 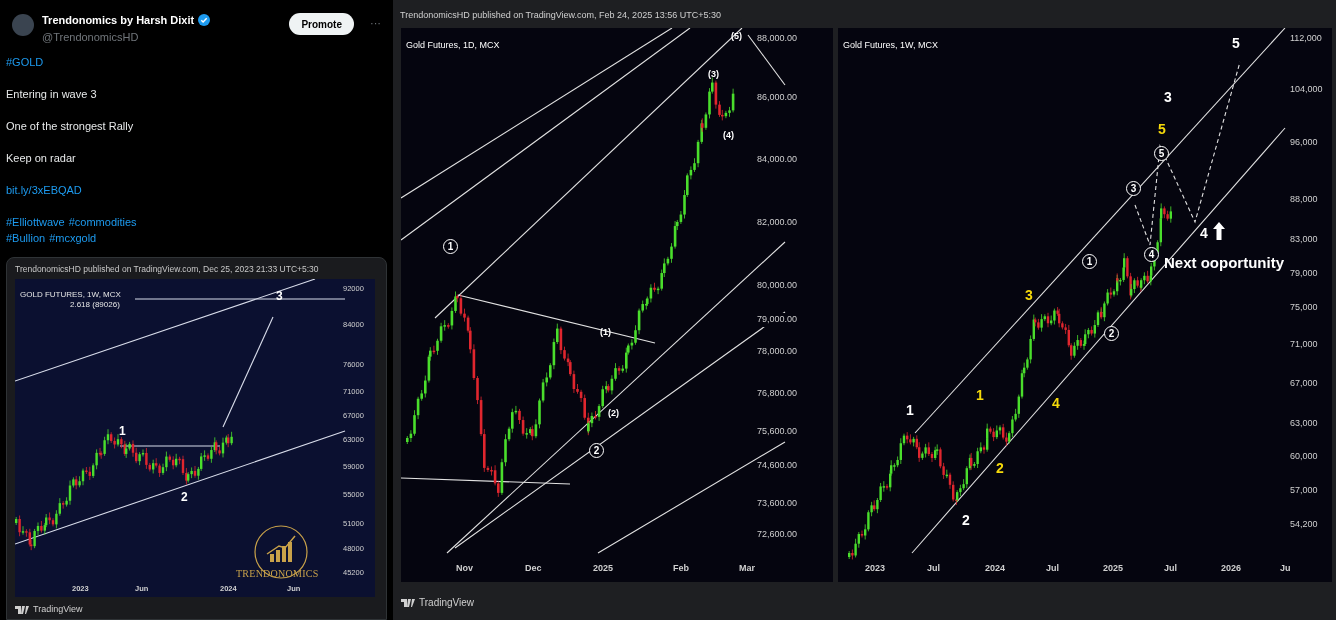 I want to click on date-label: Nov, so click(x=464, y=568).